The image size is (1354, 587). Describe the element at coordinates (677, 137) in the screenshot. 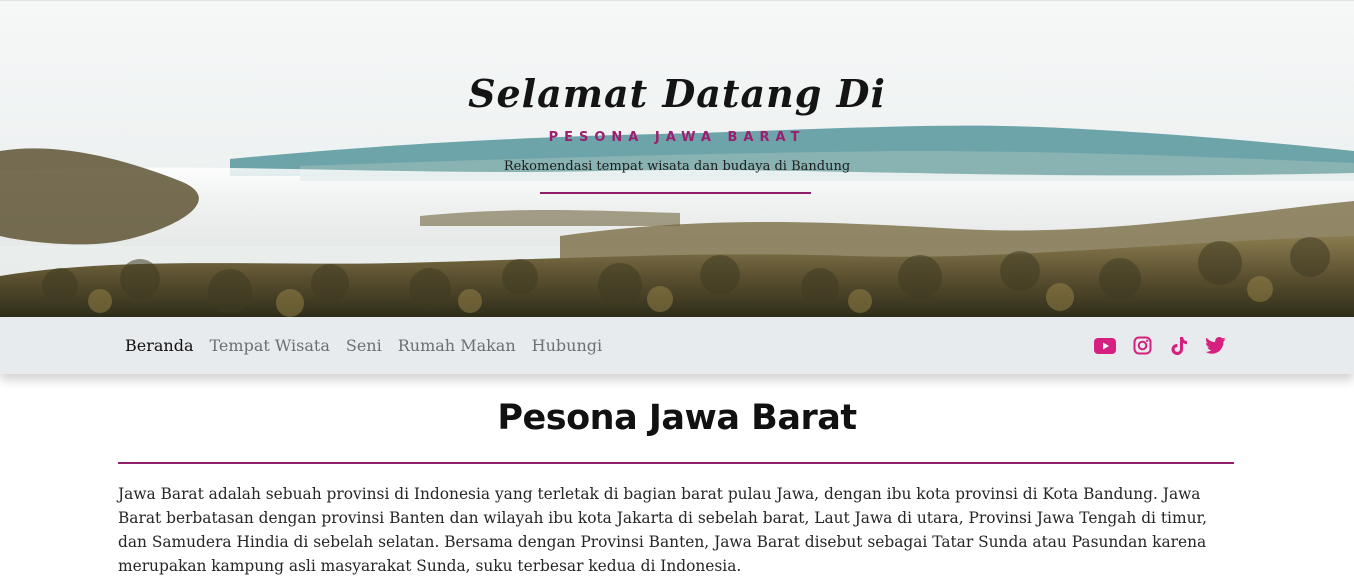

I see `hero-subtitle: PESONA JAWA BARAT` at that location.